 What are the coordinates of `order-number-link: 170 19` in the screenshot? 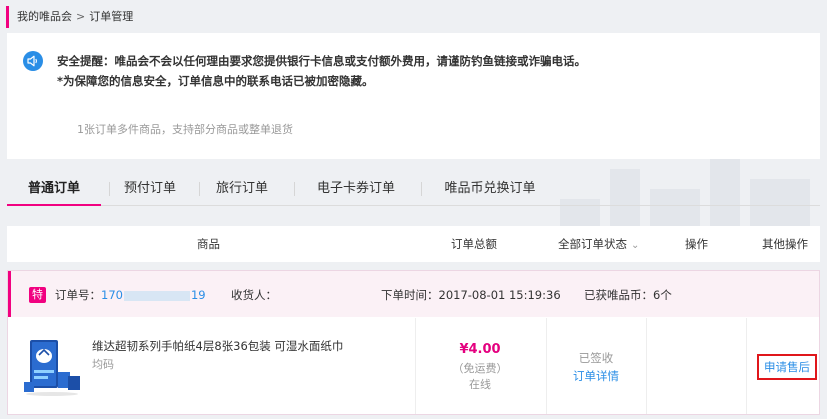 It's located at (153, 295).